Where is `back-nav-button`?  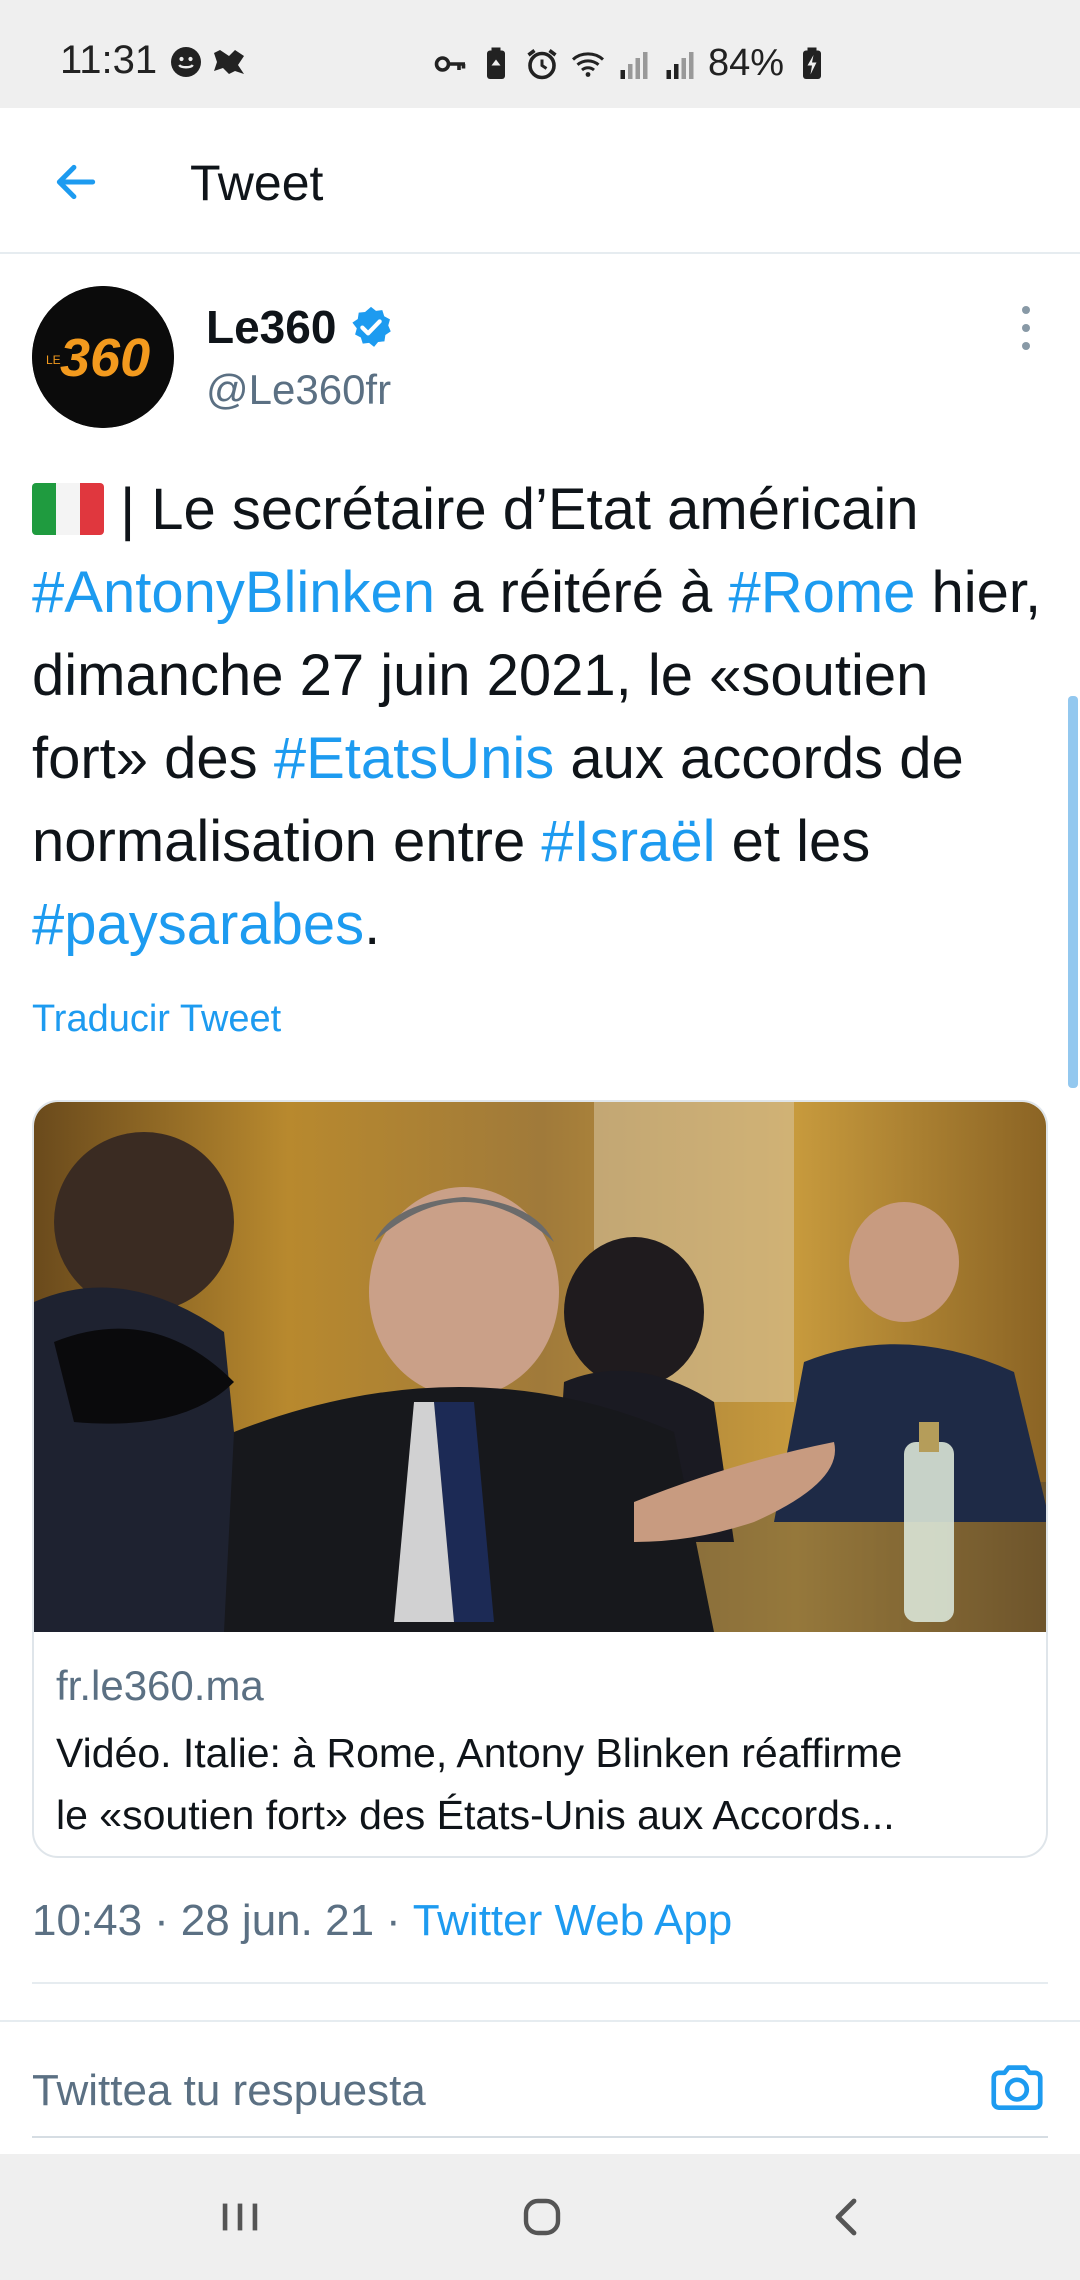 back-nav-button is located at coordinates (846, 2217).